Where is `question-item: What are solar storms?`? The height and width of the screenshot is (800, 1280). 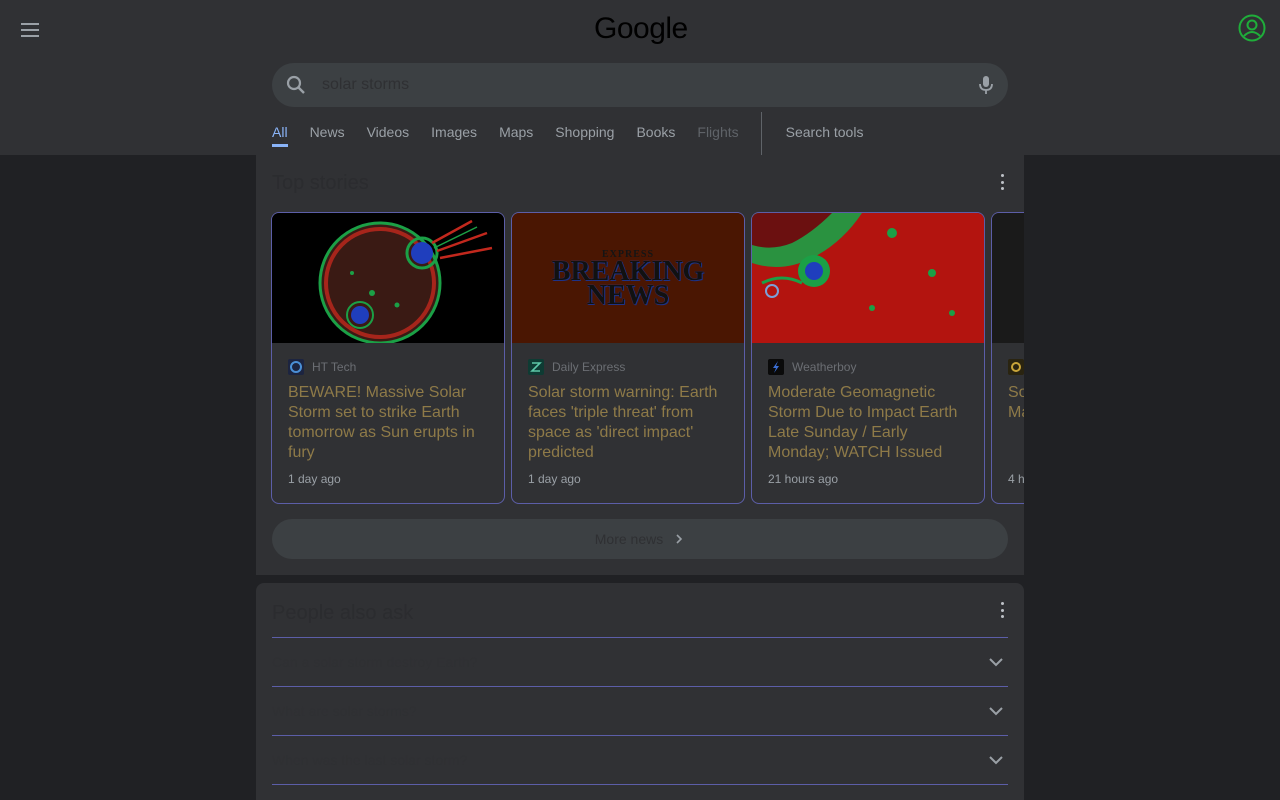
question-item: What are solar storms? is located at coordinates (640, 710).